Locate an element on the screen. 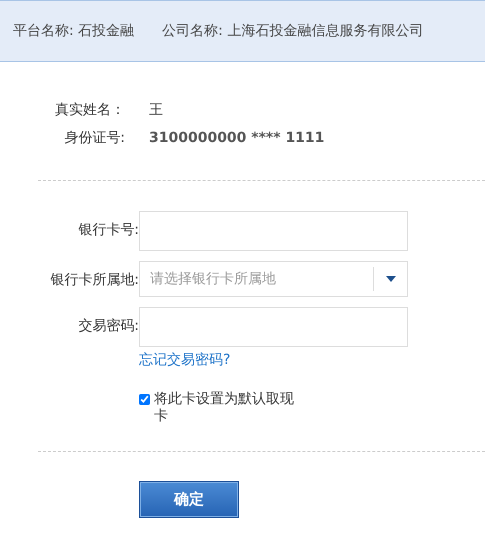  forgot-password-link: 忘记交易密码? is located at coordinates (273, 360).